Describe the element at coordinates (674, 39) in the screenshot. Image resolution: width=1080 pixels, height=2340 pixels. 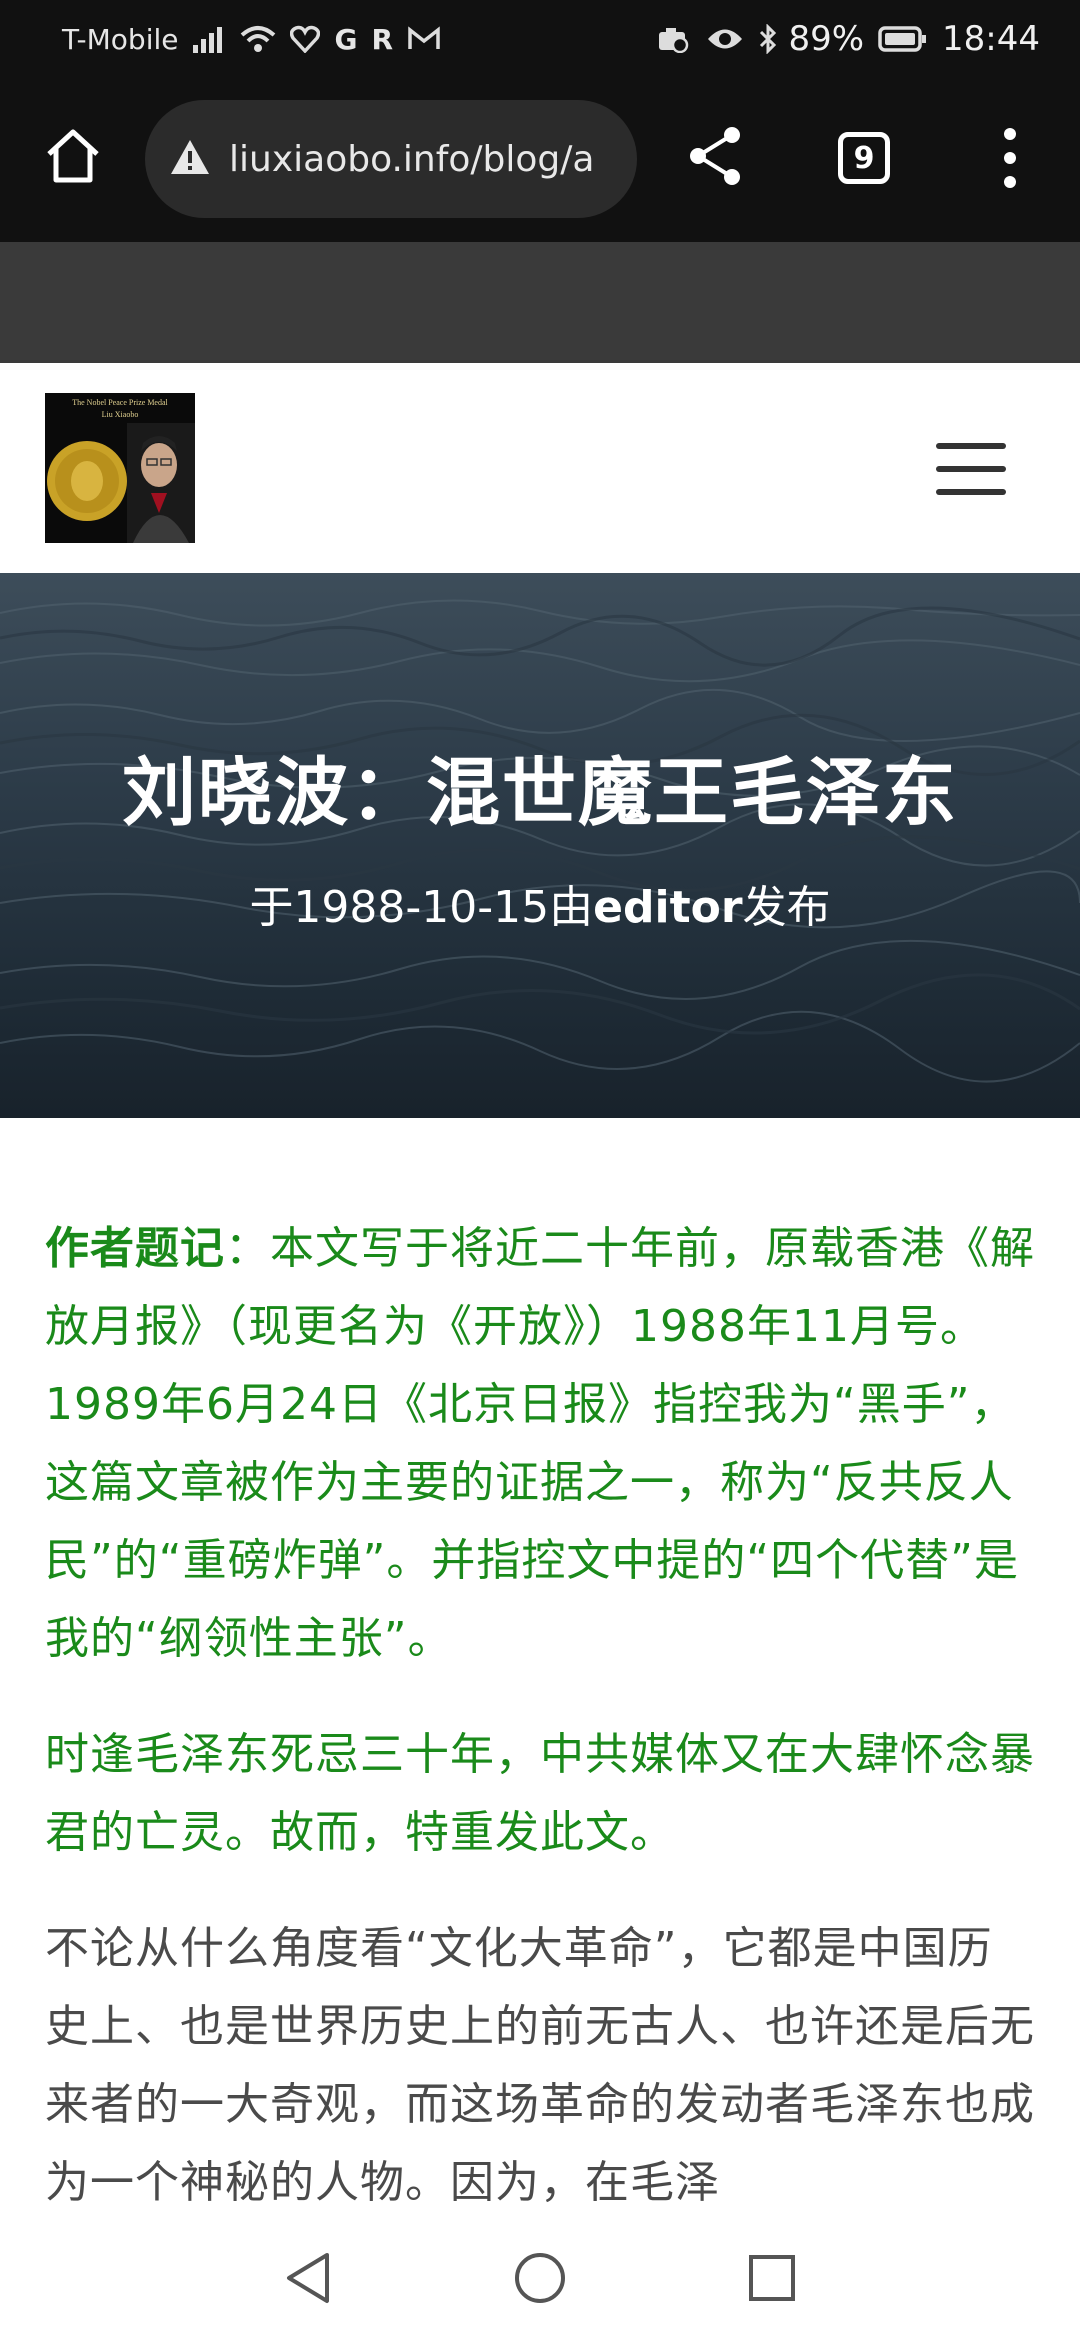
I see `camera-icon` at that location.